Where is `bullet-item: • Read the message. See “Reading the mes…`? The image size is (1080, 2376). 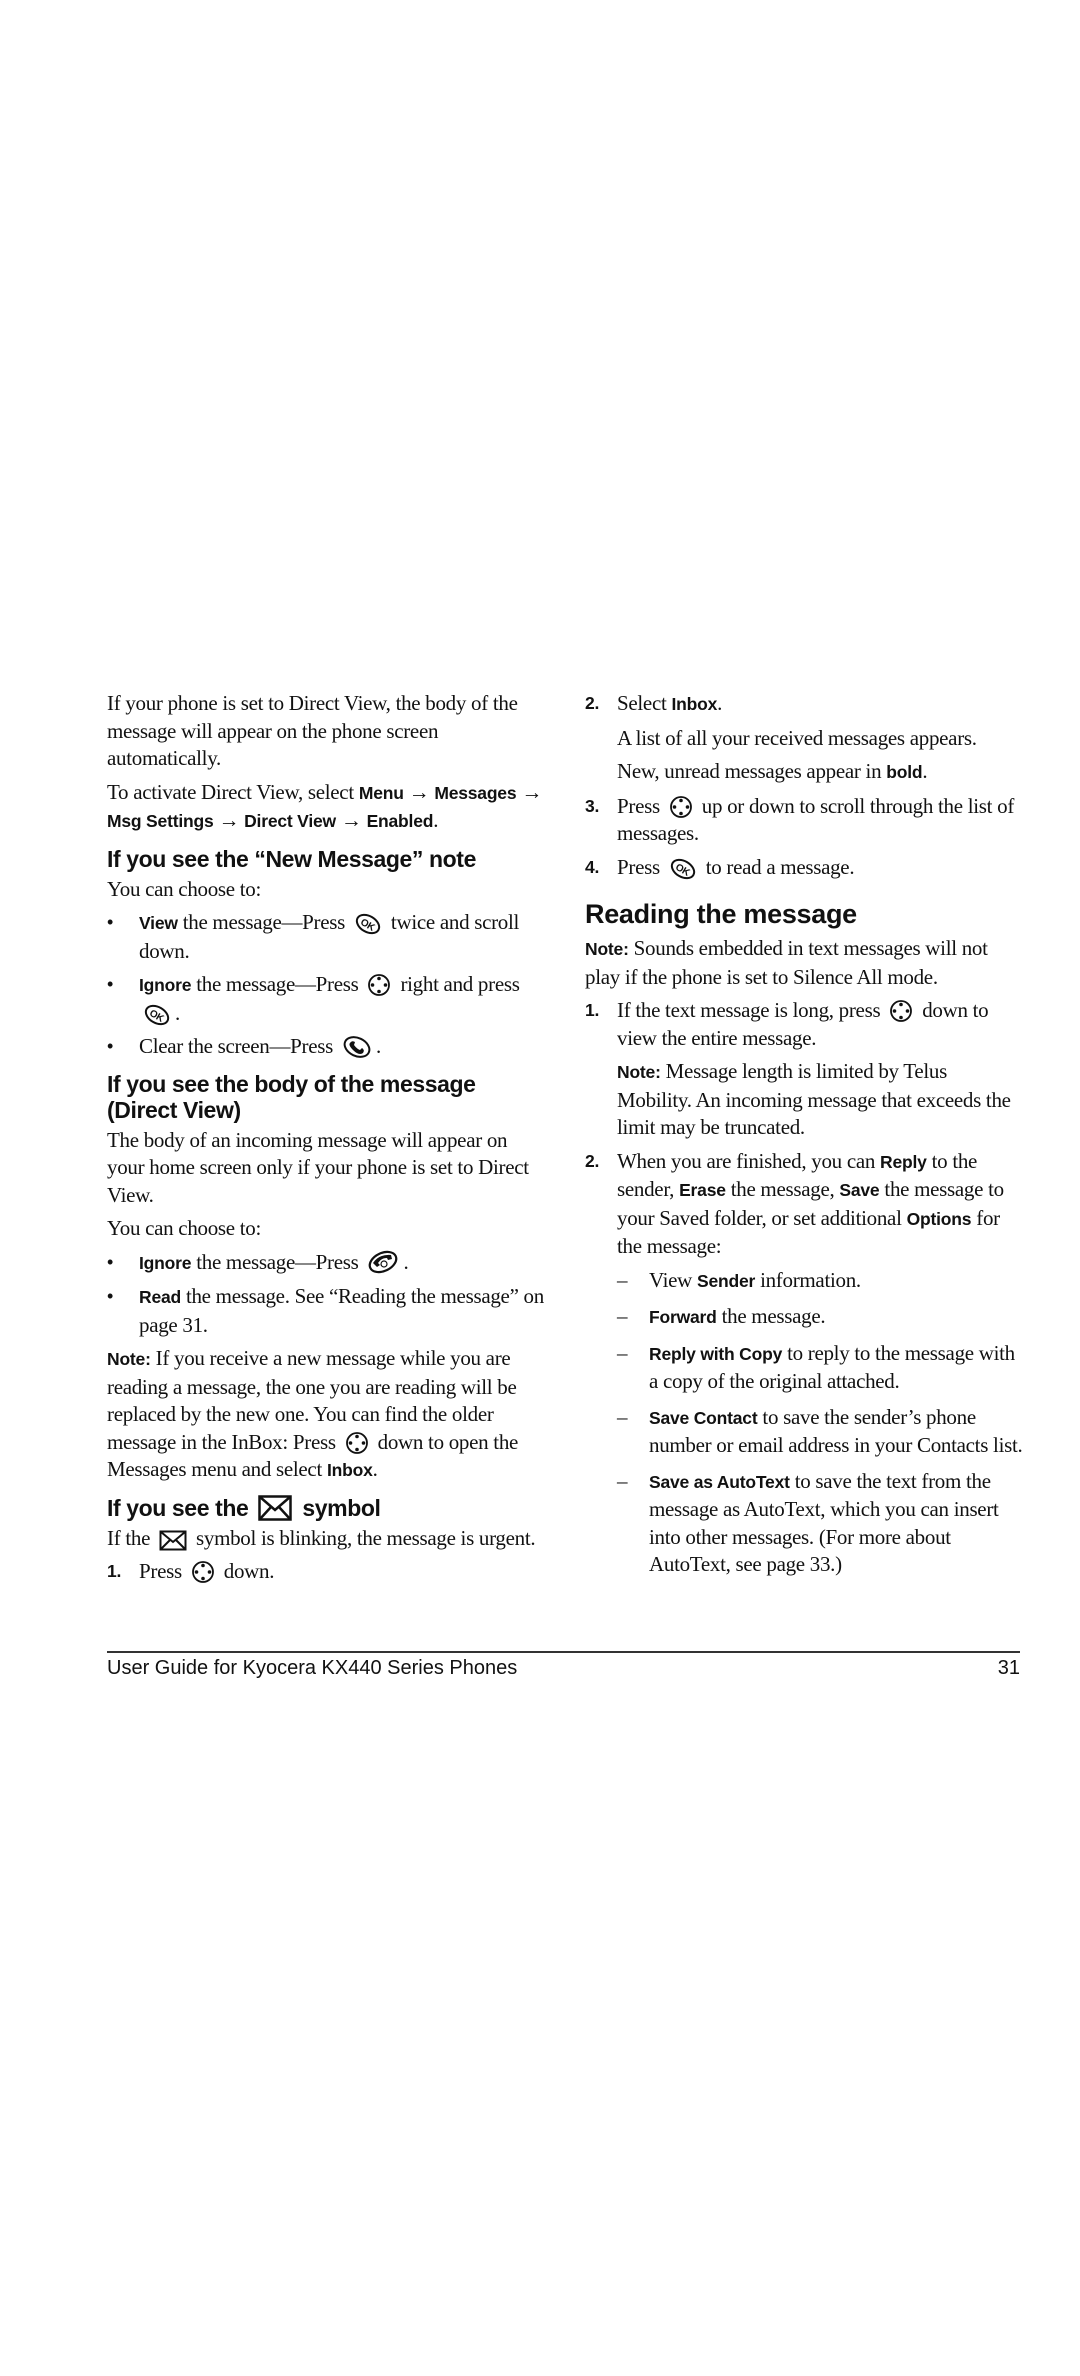 bullet-item: • Read the message. See “Reading the mes… is located at coordinates (325, 1310).